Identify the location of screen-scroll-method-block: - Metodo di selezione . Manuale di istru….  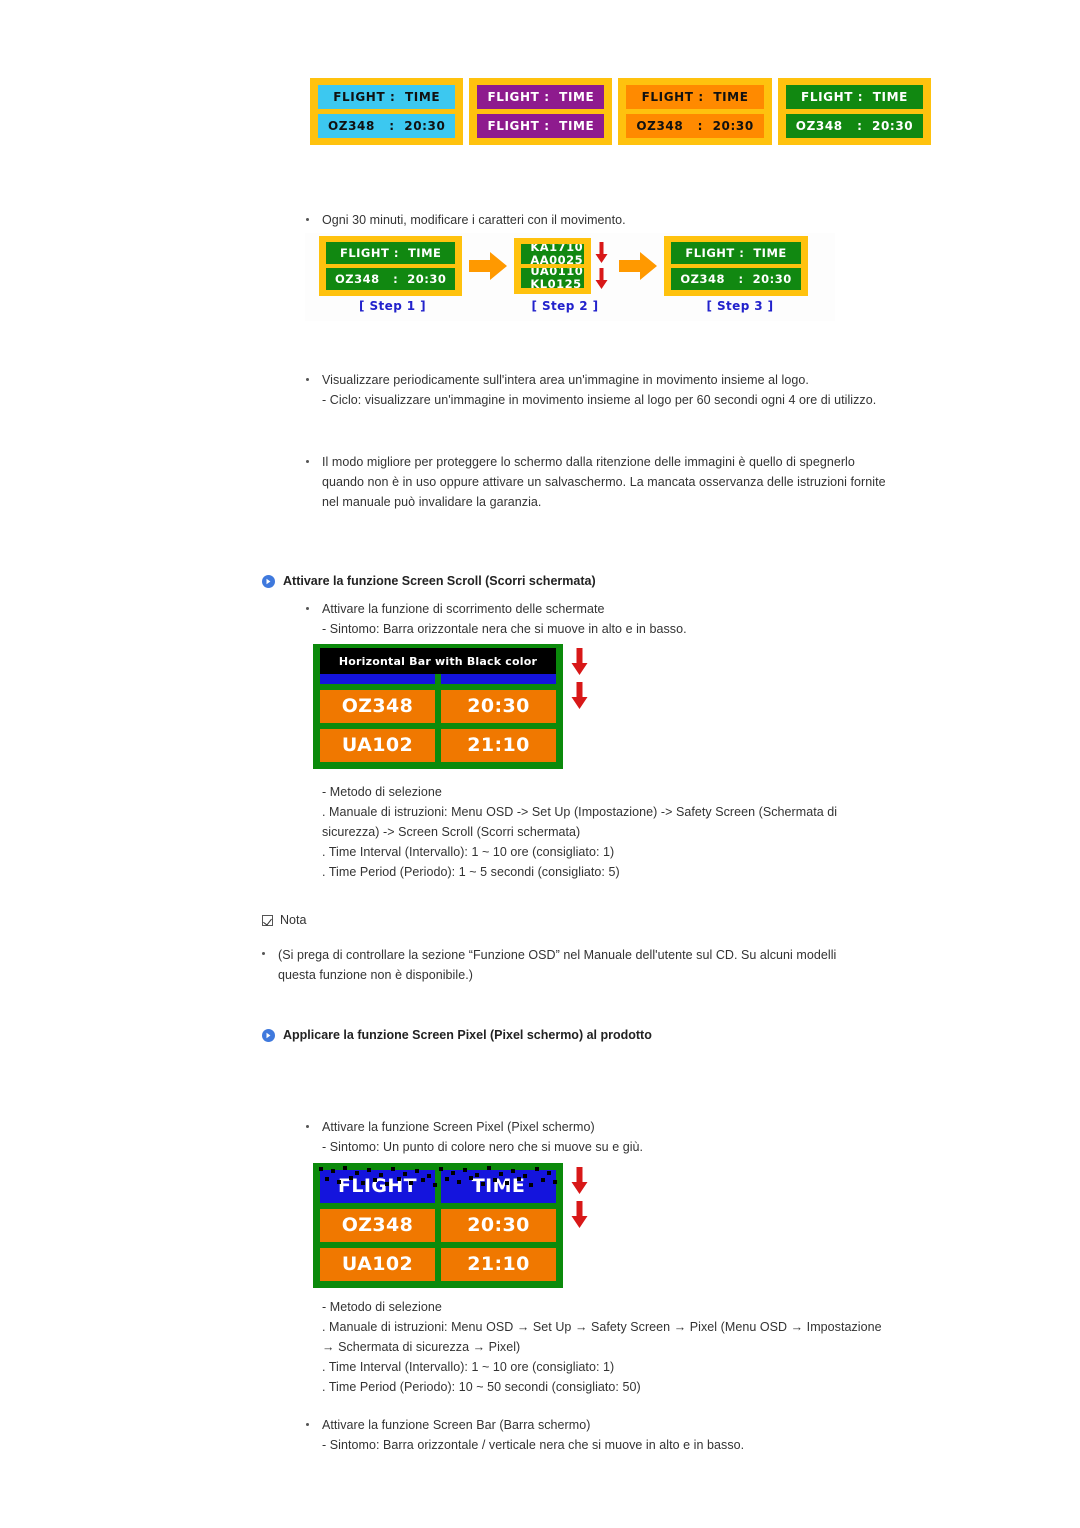
(632, 832).